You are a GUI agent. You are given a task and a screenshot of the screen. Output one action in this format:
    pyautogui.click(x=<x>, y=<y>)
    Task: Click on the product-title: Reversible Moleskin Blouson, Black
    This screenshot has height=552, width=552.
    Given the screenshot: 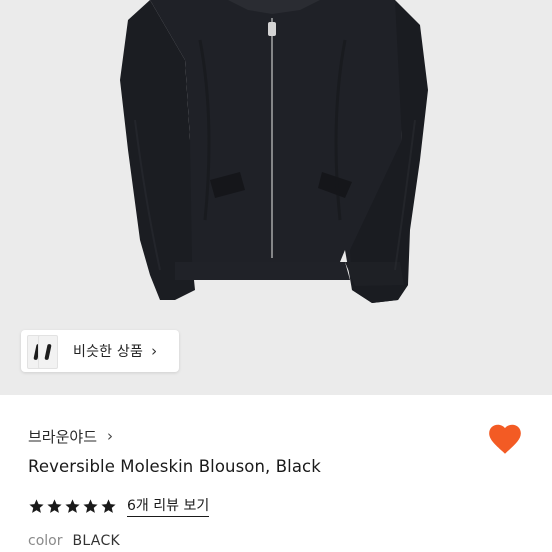 What is the action you would take?
    pyautogui.click(x=174, y=466)
    